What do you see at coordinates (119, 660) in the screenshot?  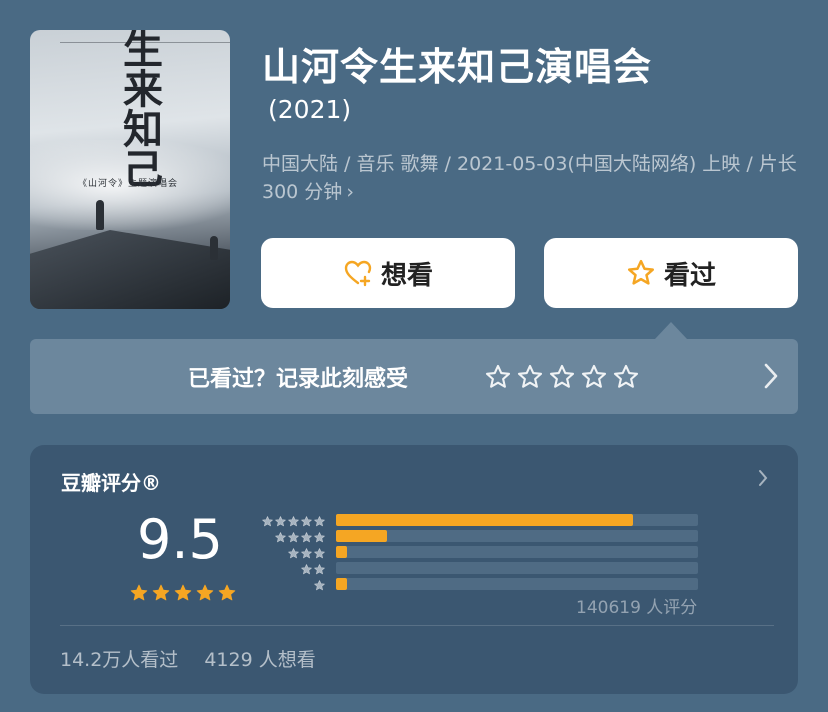 I see `watched-count: 14.2万人看过` at bounding box center [119, 660].